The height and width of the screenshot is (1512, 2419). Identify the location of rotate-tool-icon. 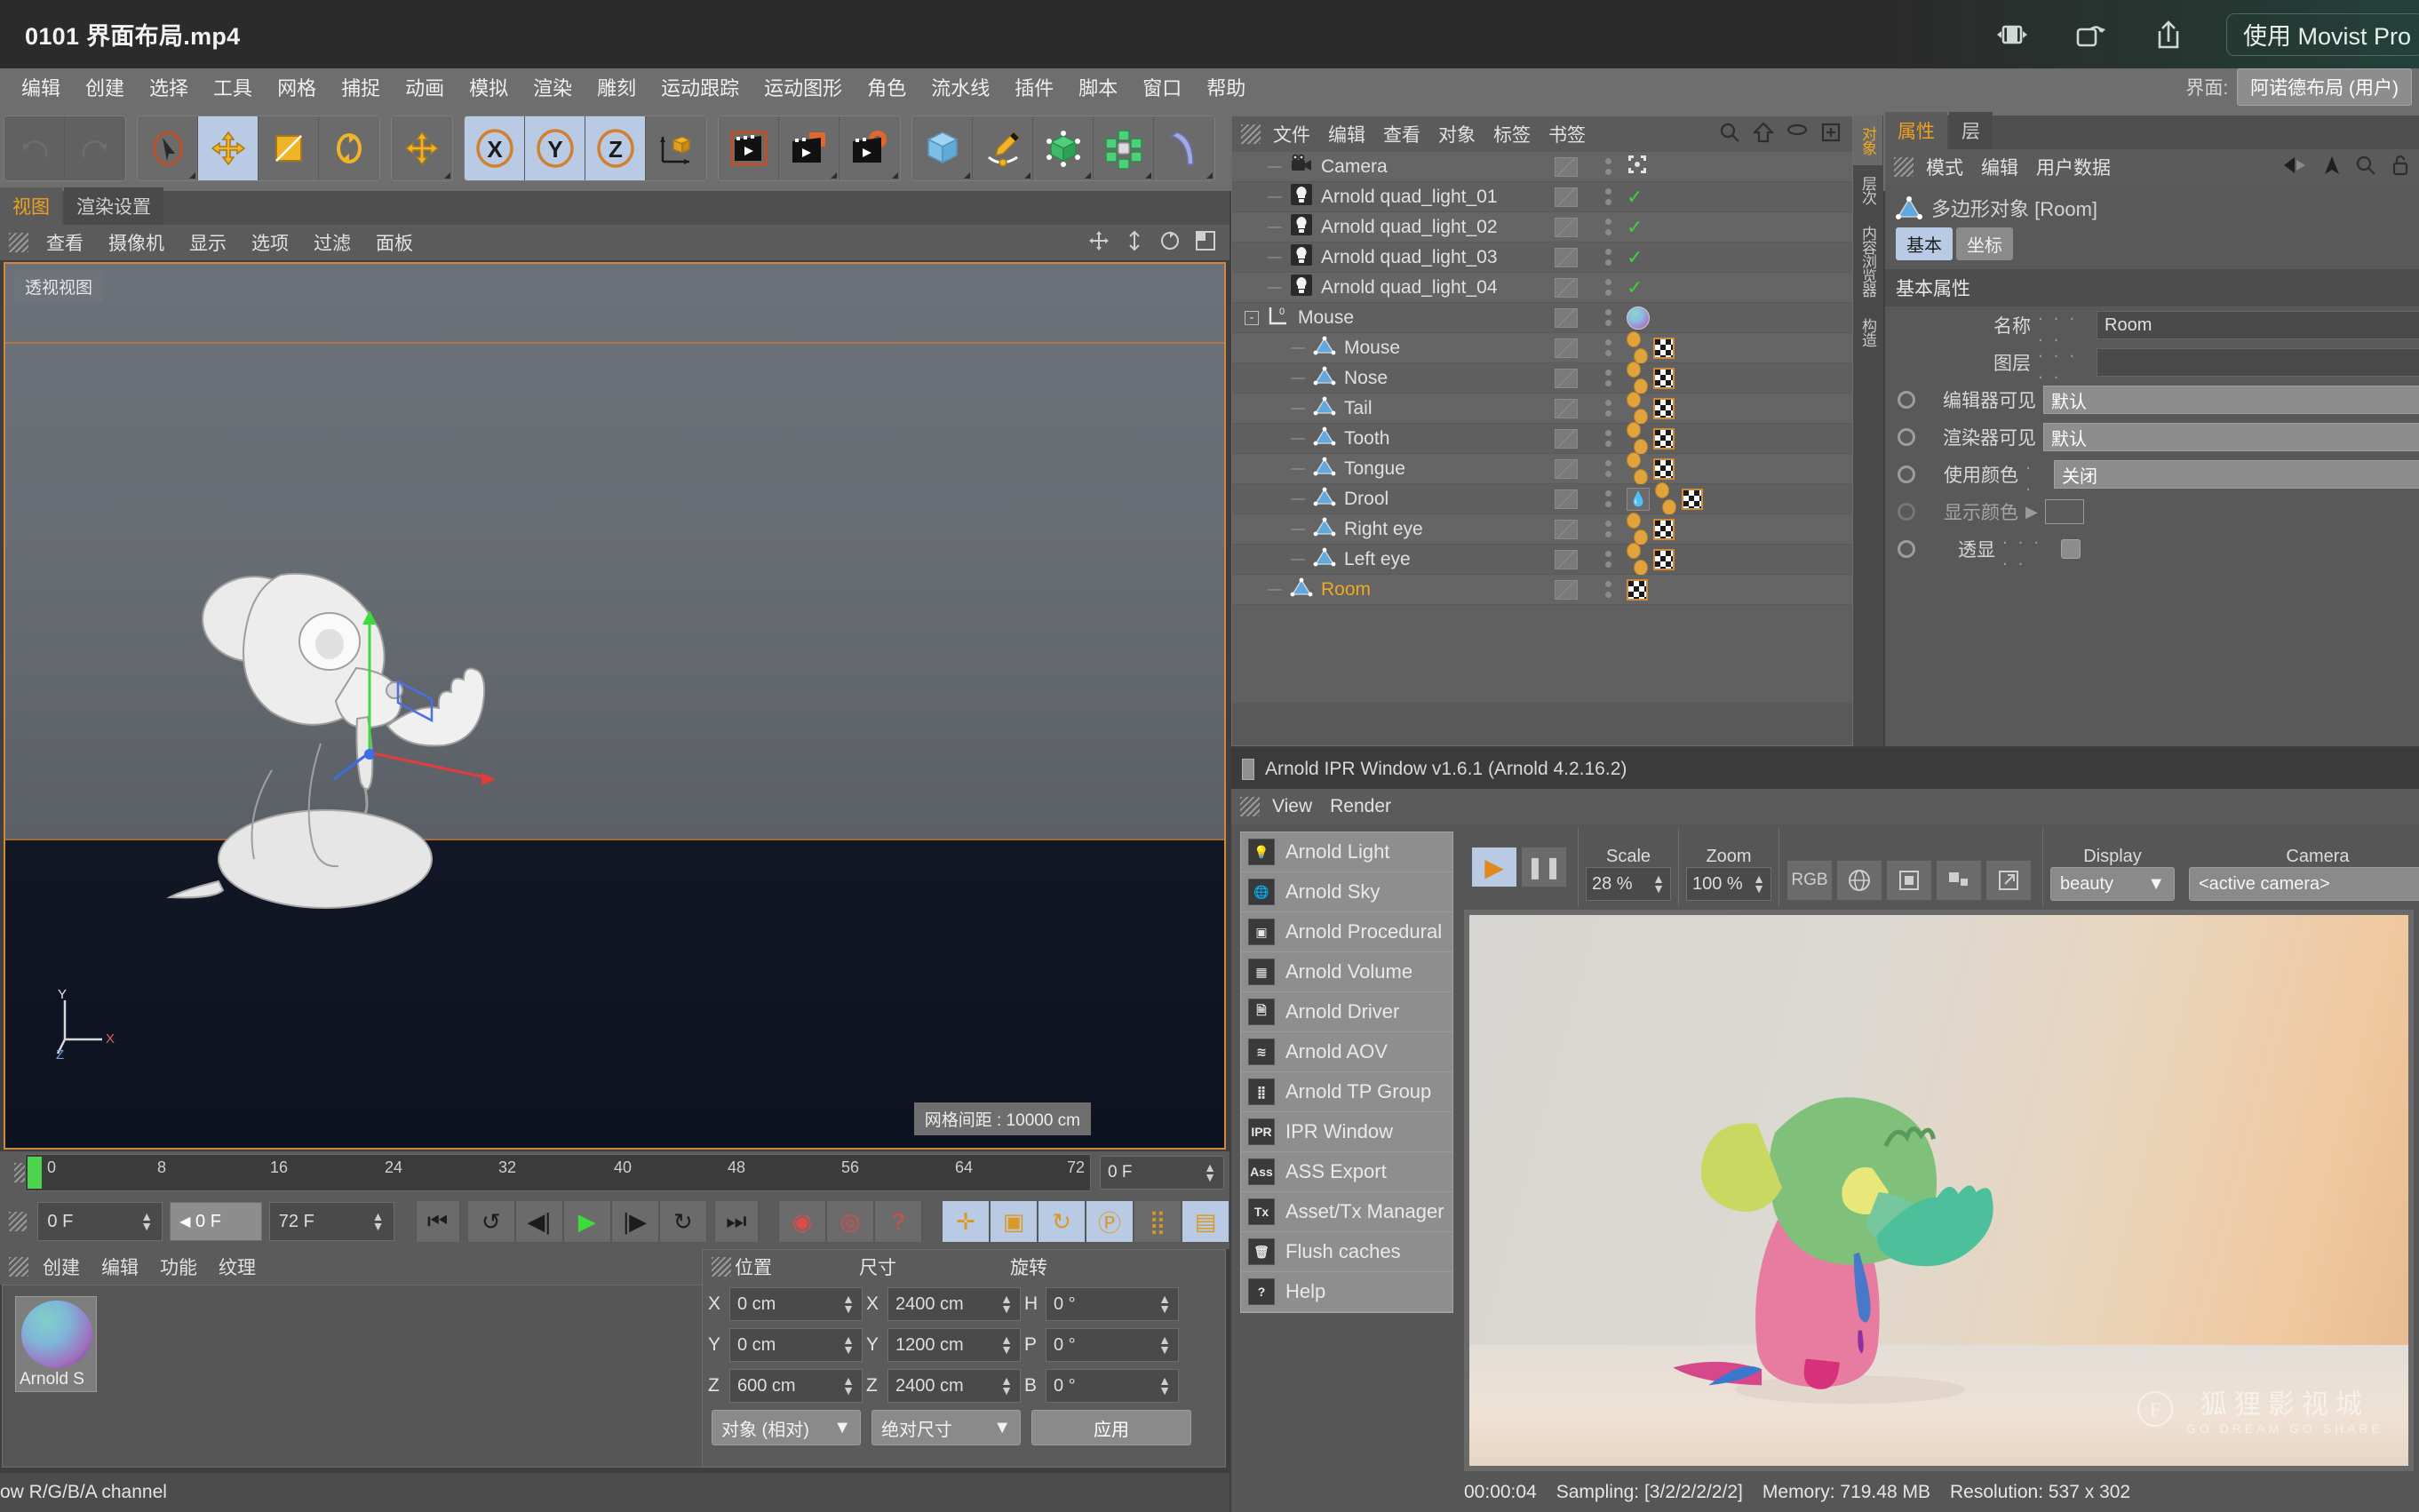
(349, 148).